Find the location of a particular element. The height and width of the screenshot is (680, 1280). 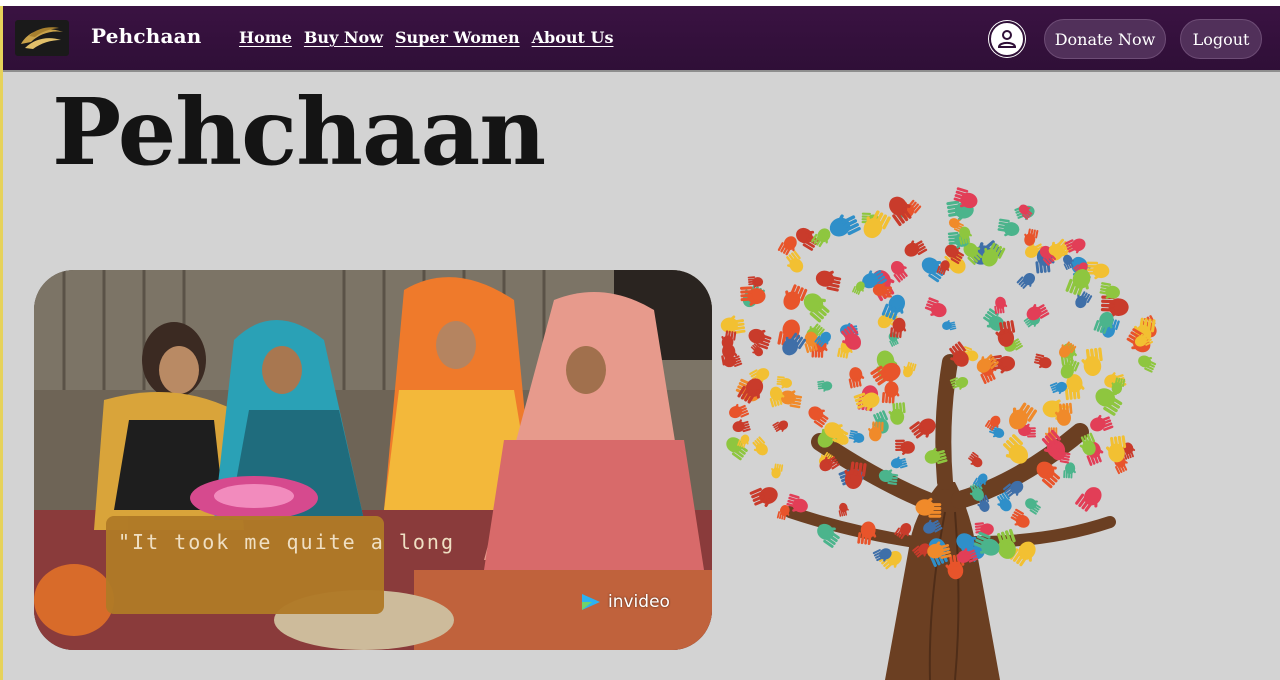

user-profile-button is located at coordinates (1007, 39).